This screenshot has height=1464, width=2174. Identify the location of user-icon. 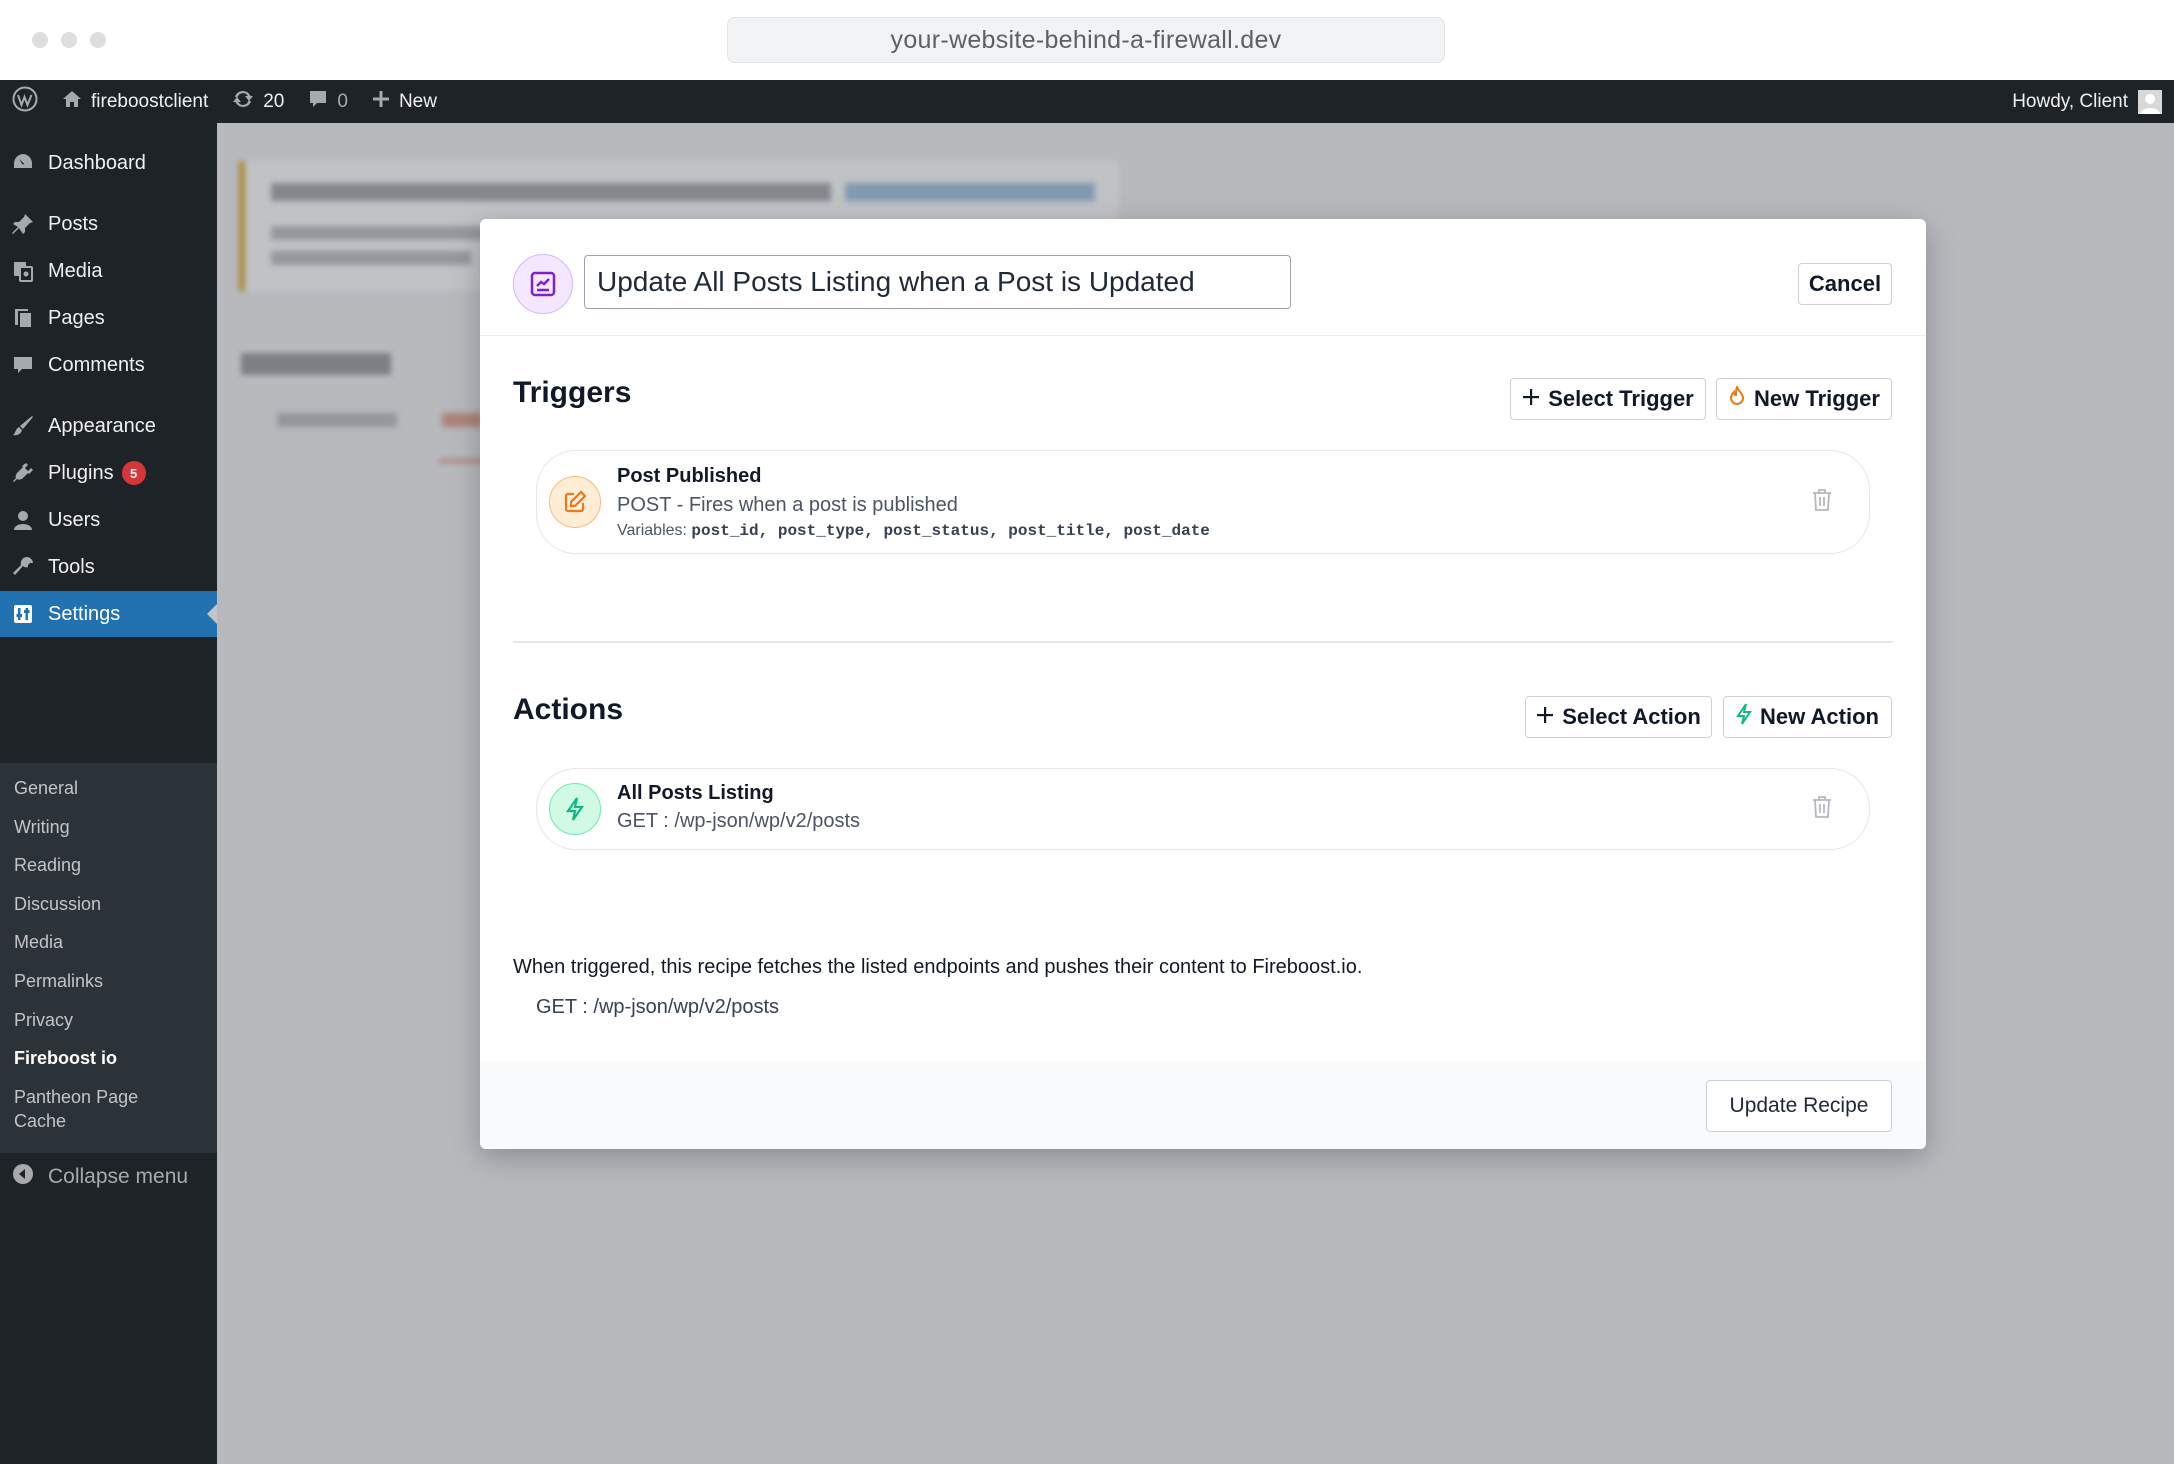
(23, 520).